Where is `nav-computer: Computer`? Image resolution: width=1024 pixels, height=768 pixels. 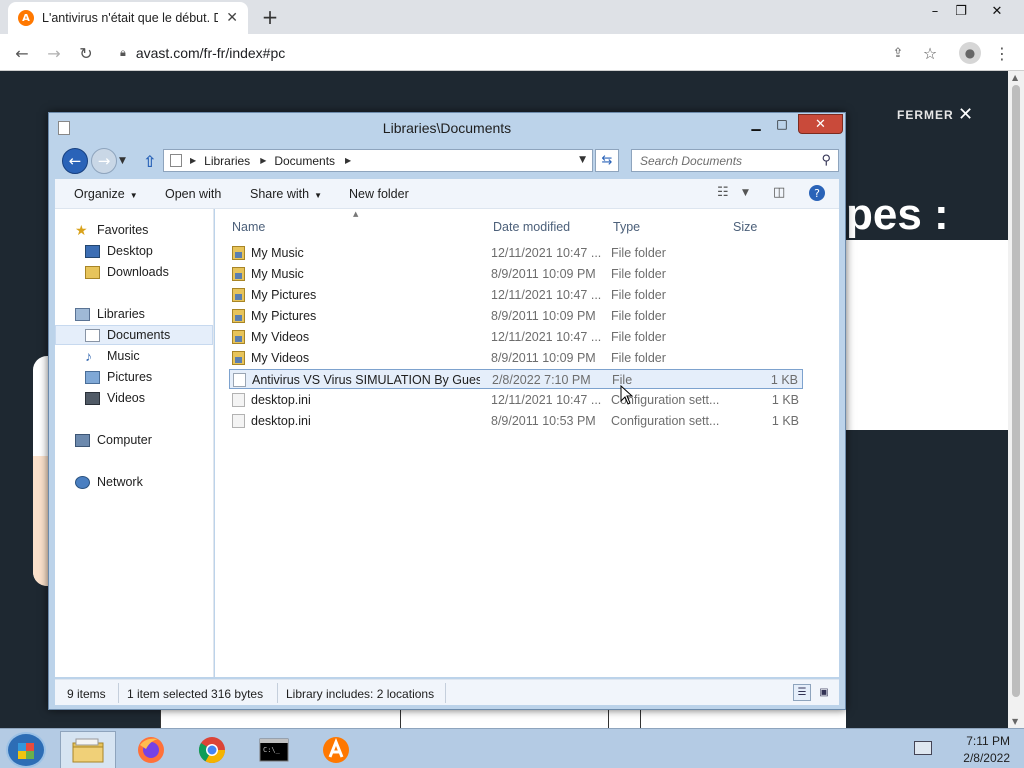 nav-computer: Computer is located at coordinates (113, 440).